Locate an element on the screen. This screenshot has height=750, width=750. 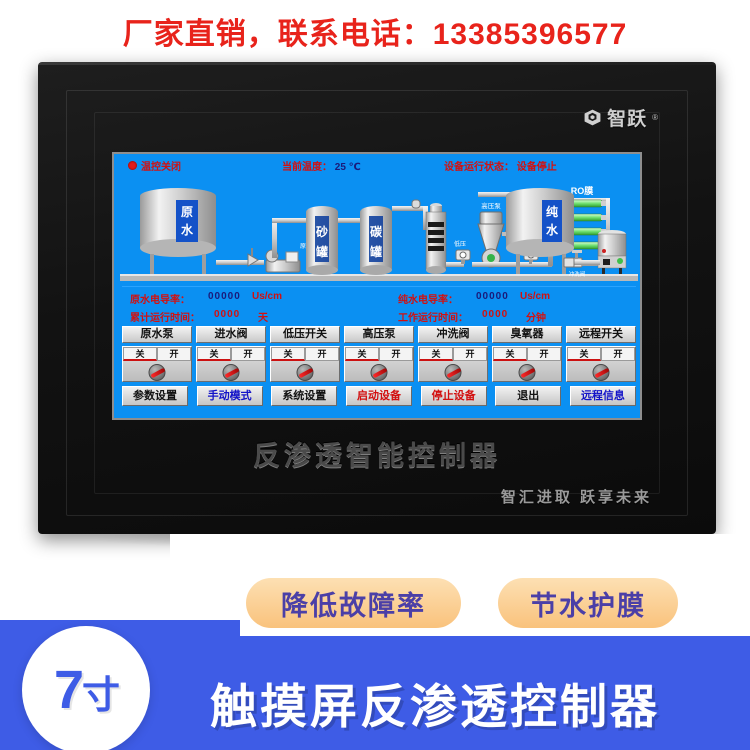
work-runtime-label: 工作运行时间： is located at coordinates (433, 318).